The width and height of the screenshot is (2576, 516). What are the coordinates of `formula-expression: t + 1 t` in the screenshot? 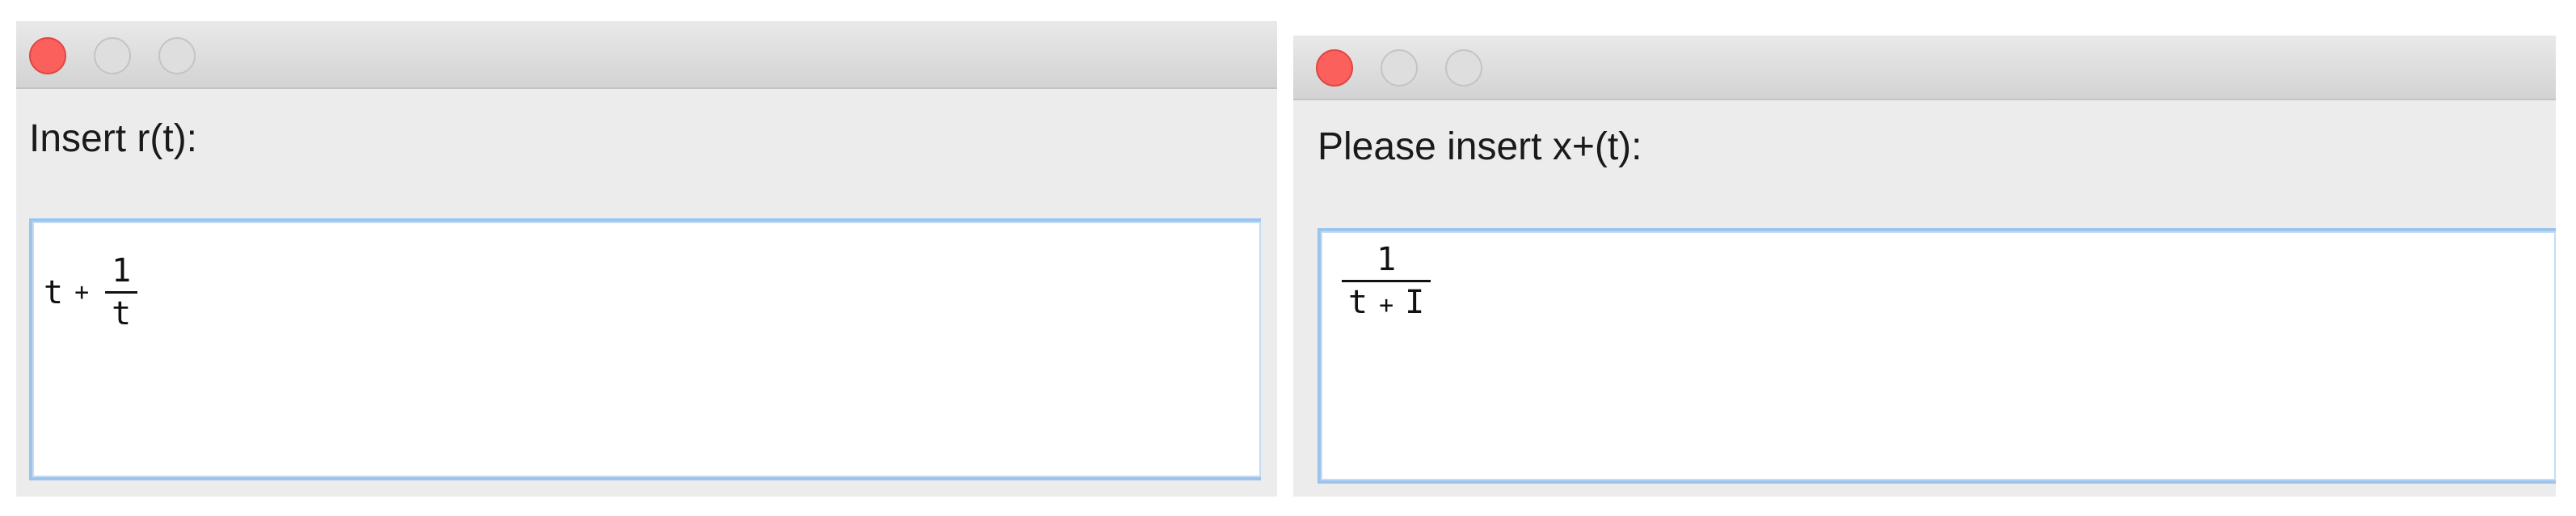 It's located at (93, 292).